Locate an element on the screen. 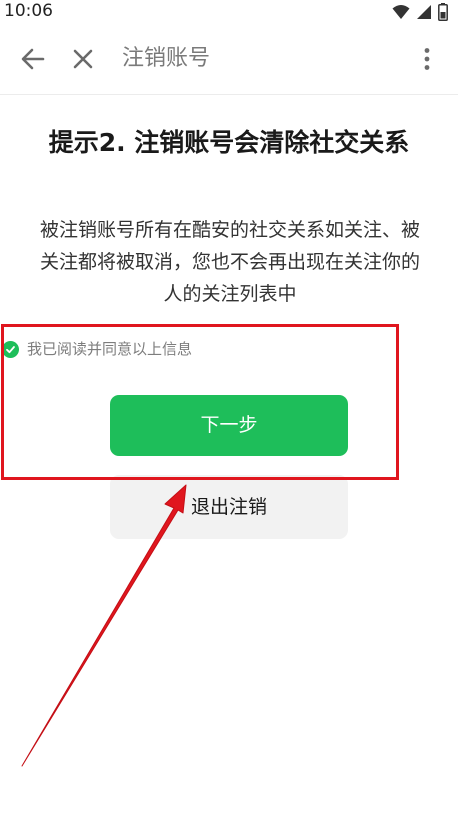 The image size is (458, 820). more-vert-icon is located at coordinates (427, 59).